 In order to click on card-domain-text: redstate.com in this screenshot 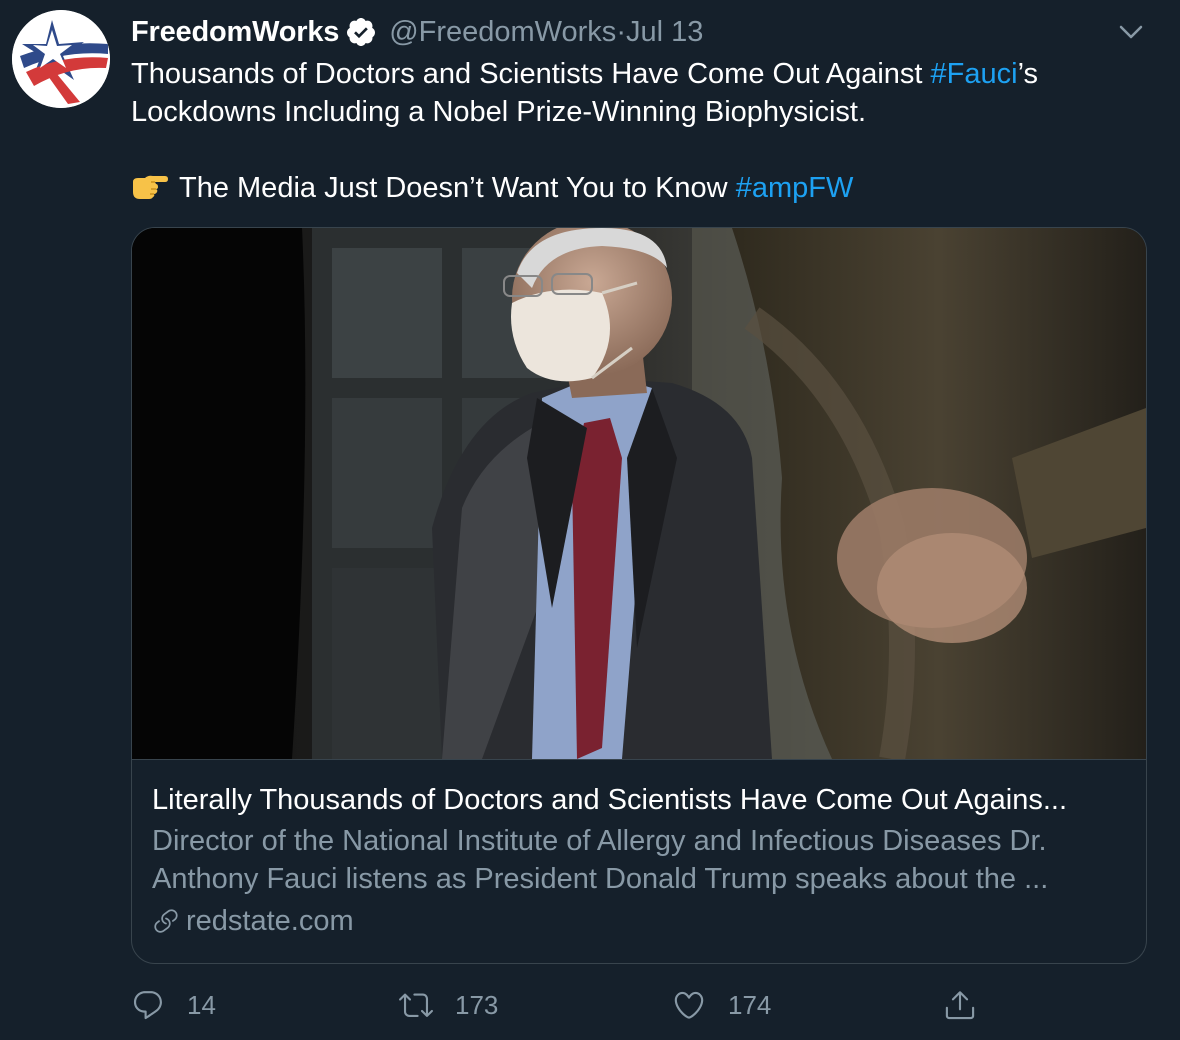, I will do `click(270, 921)`.